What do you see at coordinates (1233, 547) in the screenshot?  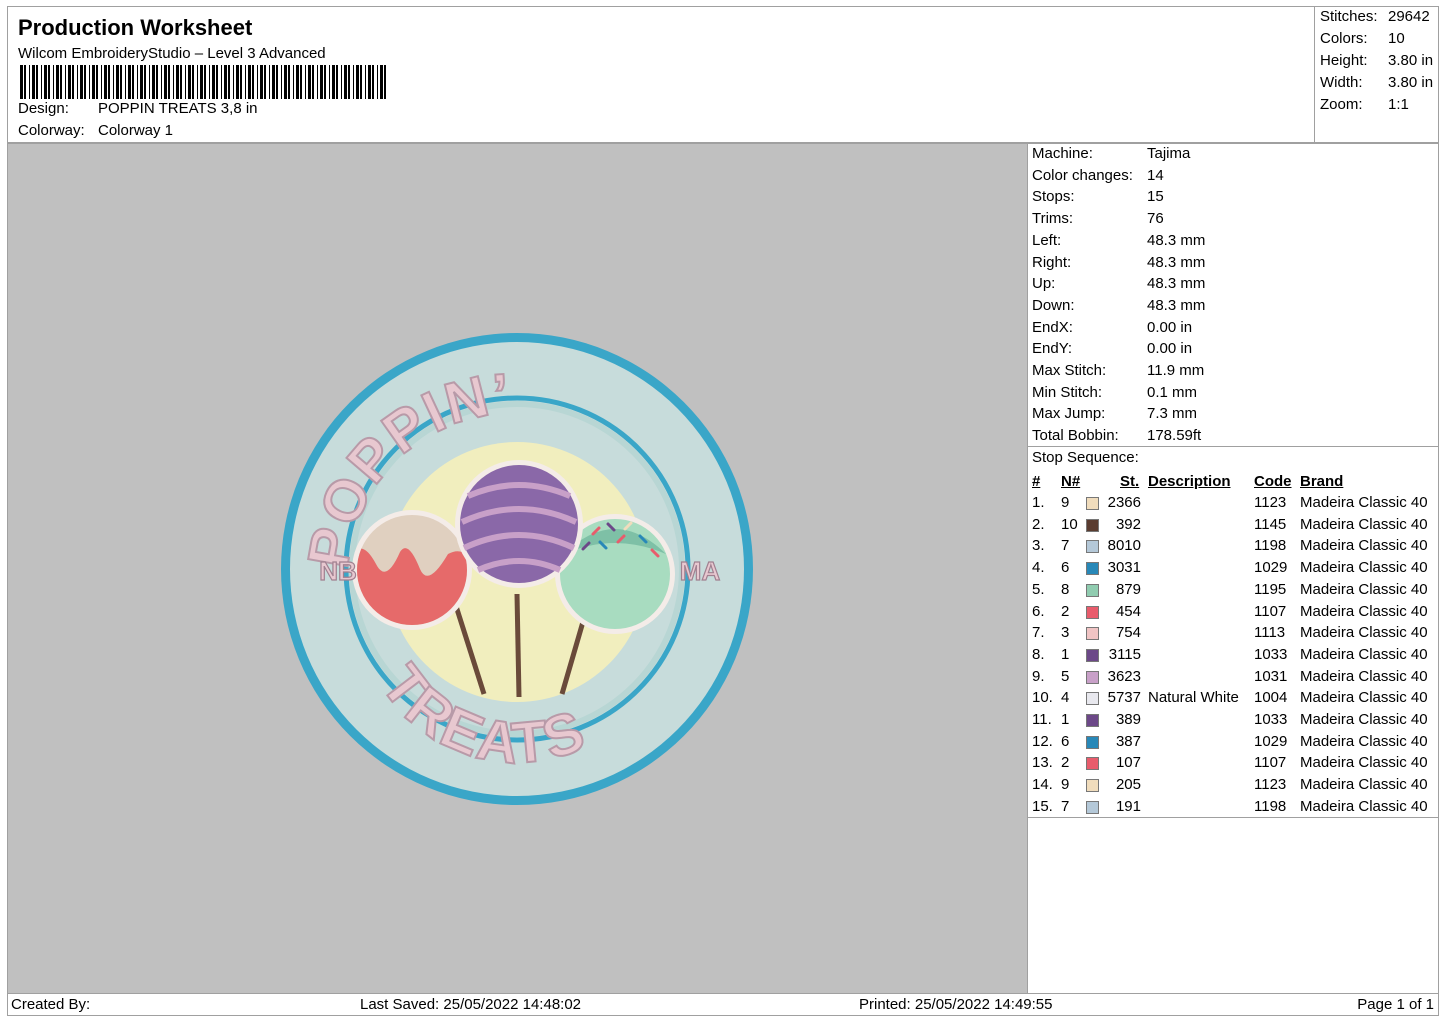 I see `table-row: 3. 7 8010 1198 Madeira Classic 40` at bounding box center [1233, 547].